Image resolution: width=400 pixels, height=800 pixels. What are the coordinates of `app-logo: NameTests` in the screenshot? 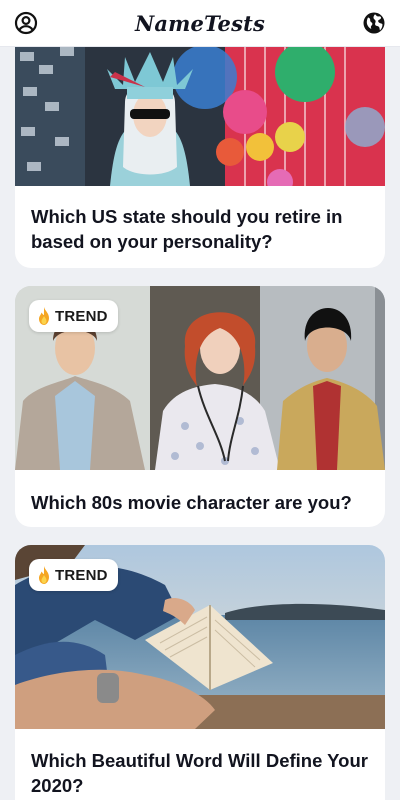 It's located at (200, 23).